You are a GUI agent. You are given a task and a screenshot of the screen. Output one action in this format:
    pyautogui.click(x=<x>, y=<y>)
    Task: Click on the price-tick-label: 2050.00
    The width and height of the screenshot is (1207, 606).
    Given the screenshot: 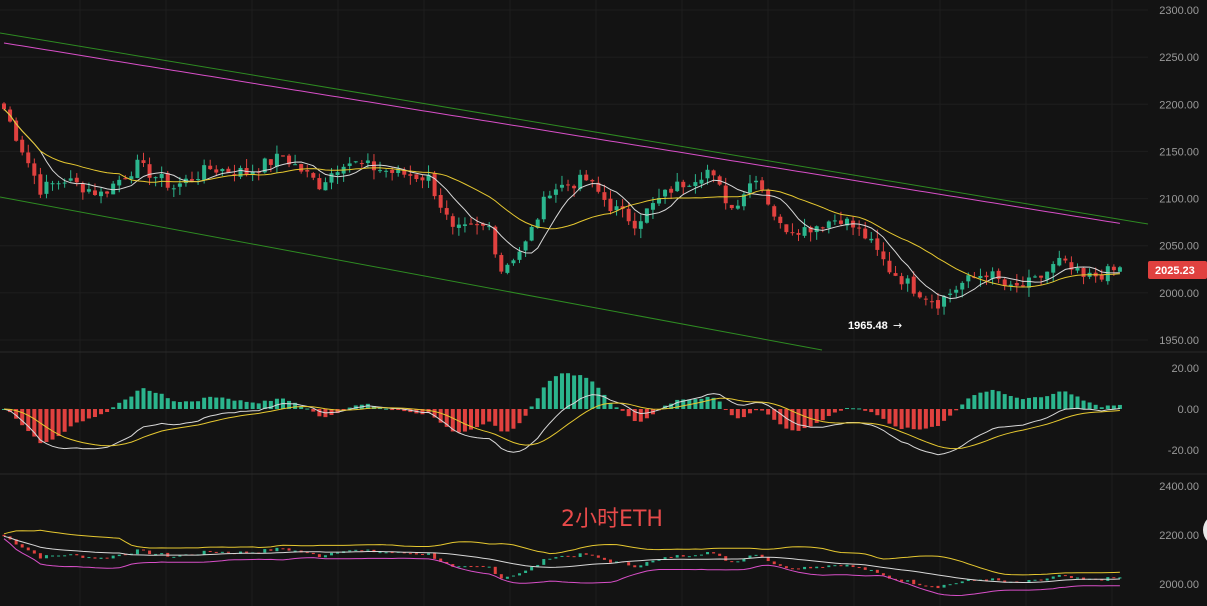 What is the action you would take?
    pyautogui.click(x=1179, y=247)
    